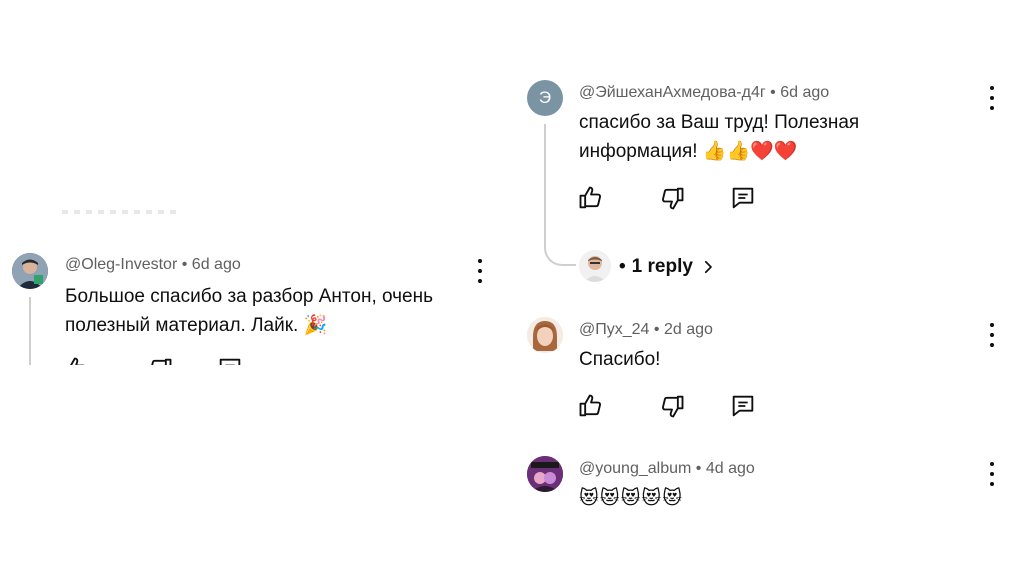 This screenshot has height=576, width=1024. I want to click on comment-text-line: спасибо за Ваш труд! Полезная, so click(719, 122).